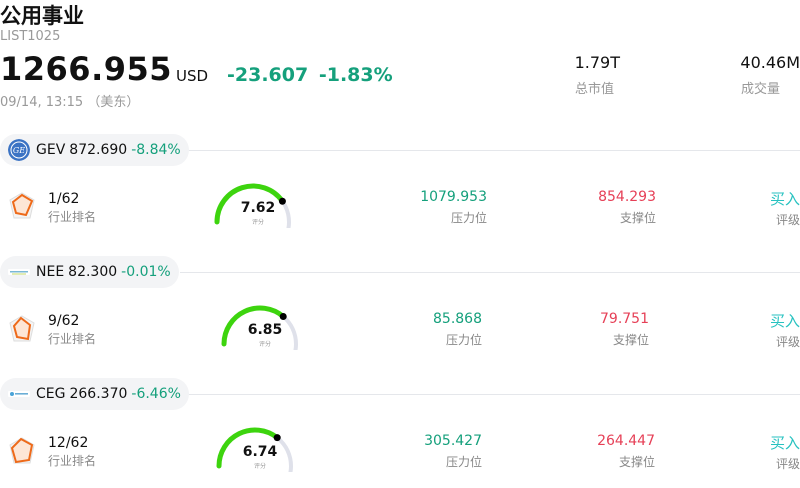 Image resolution: width=800 pixels, height=488 pixels. I want to click on stock-change: -8.84%, so click(156, 150).